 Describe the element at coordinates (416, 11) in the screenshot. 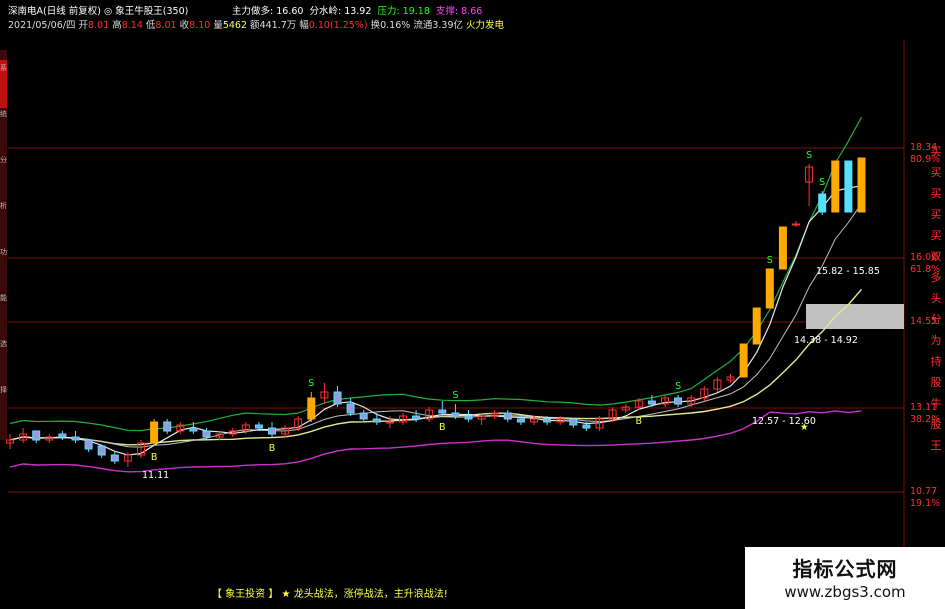

I see `pressure-value: 19.18` at that location.